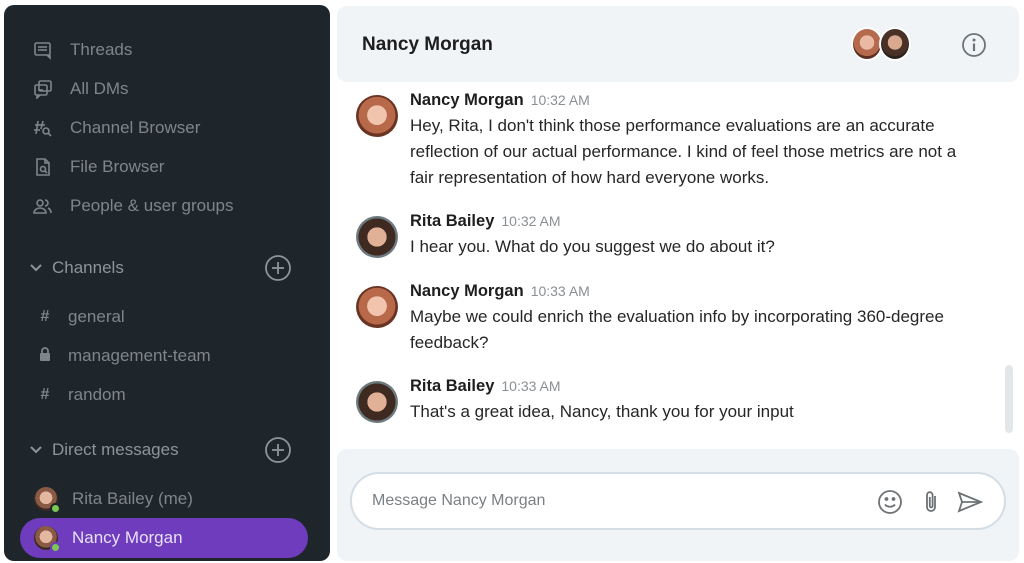 This screenshot has width=1024, height=563. What do you see at coordinates (115, 449) in the screenshot?
I see `dms-header: Direct messages` at bounding box center [115, 449].